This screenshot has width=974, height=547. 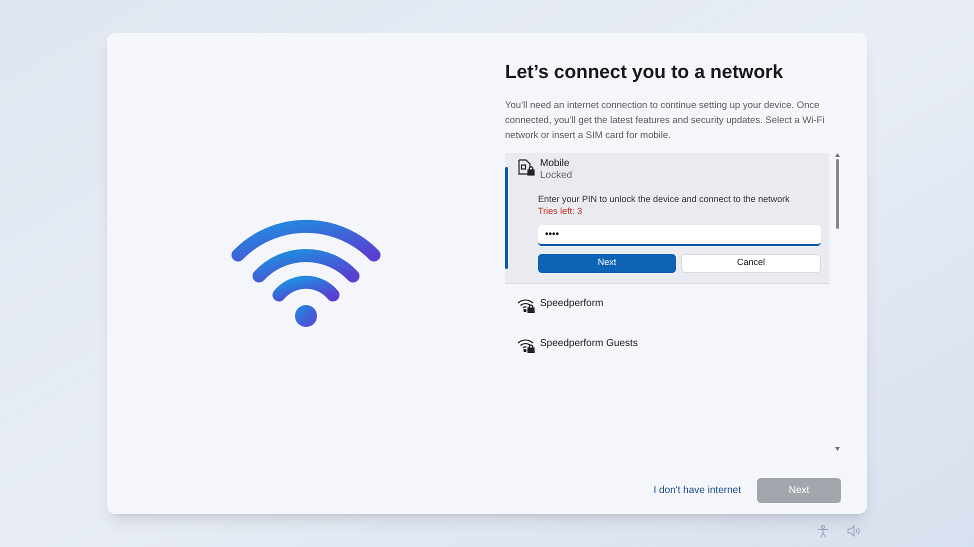 I want to click on page-heading: Let’s connect you to a network, so click(x=644, y=73).